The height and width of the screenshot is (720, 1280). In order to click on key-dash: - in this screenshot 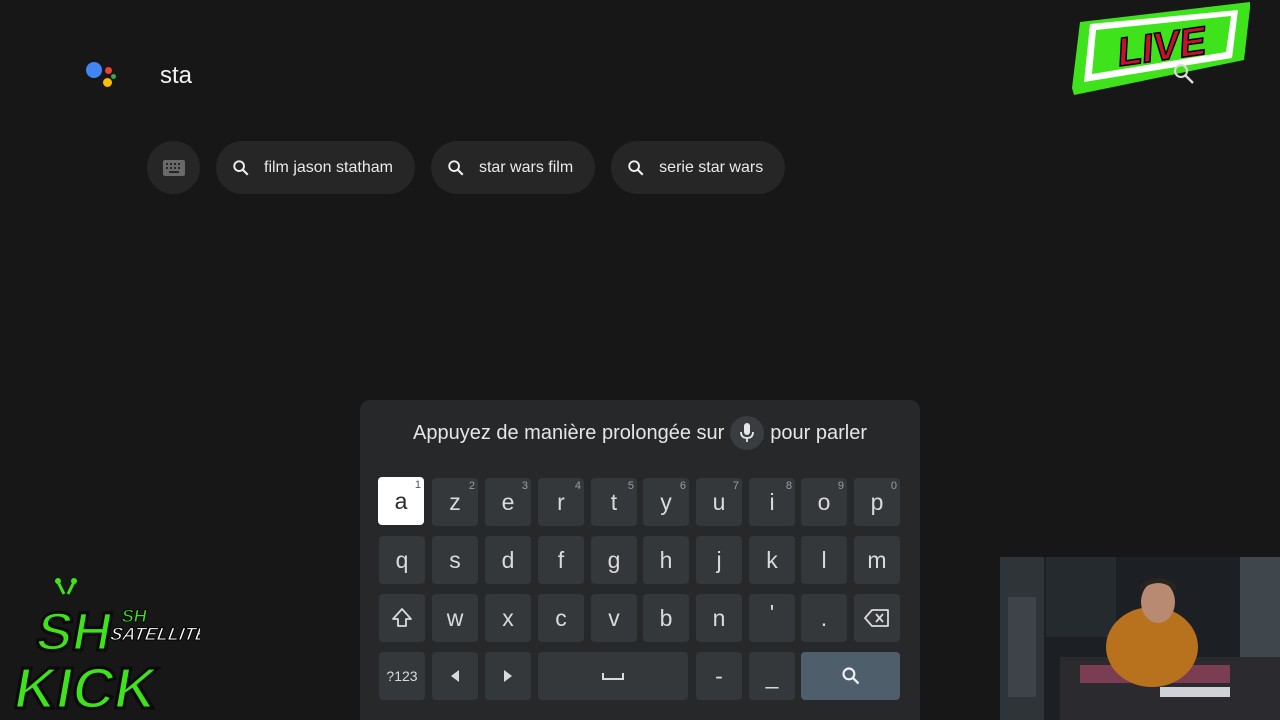, I will do `click(719, 676)`.